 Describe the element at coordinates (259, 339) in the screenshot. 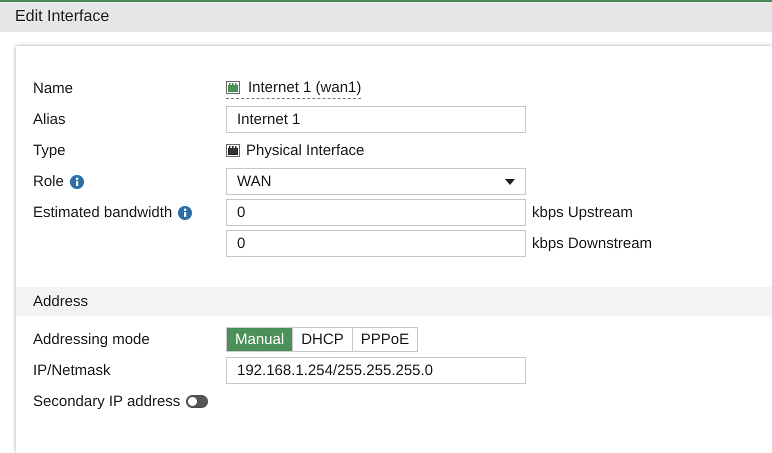

I see `mode-option: Manual` at that location.